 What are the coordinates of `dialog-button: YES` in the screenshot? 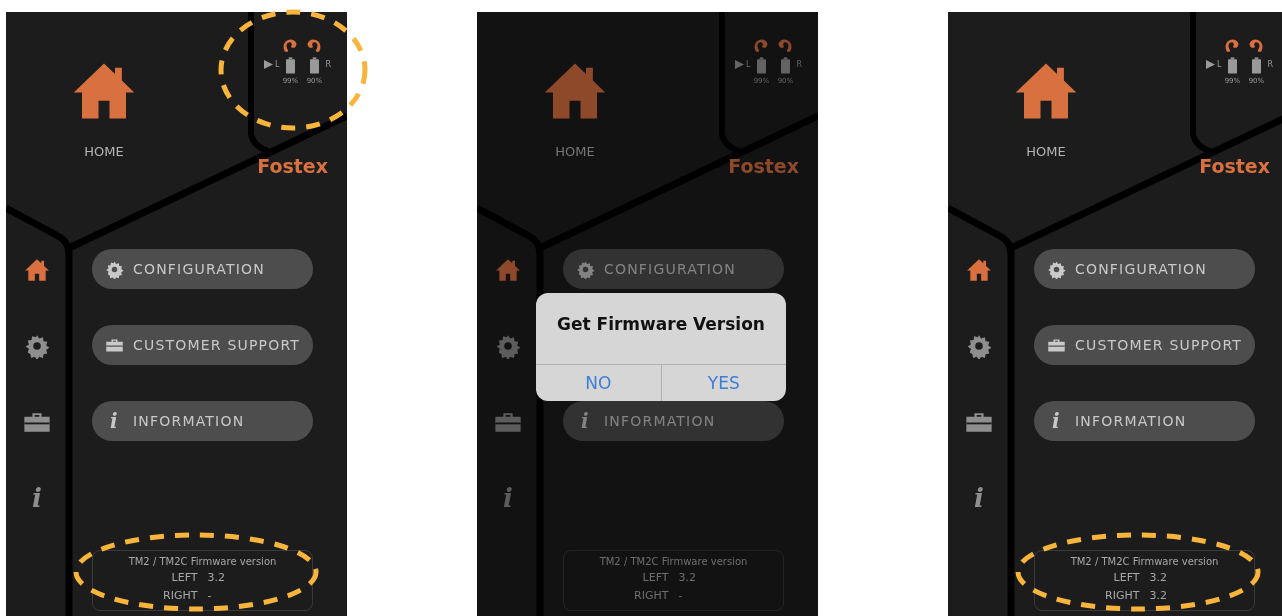 It's located at (723, 383).